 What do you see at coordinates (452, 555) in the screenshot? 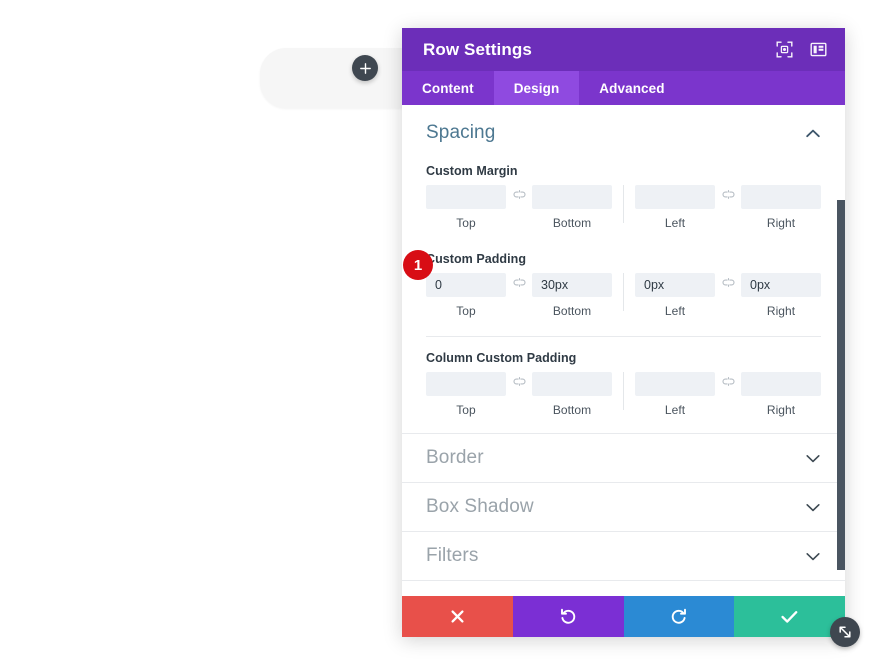
I see `section-filters-title: Filters` at bounding box center [452, 555].